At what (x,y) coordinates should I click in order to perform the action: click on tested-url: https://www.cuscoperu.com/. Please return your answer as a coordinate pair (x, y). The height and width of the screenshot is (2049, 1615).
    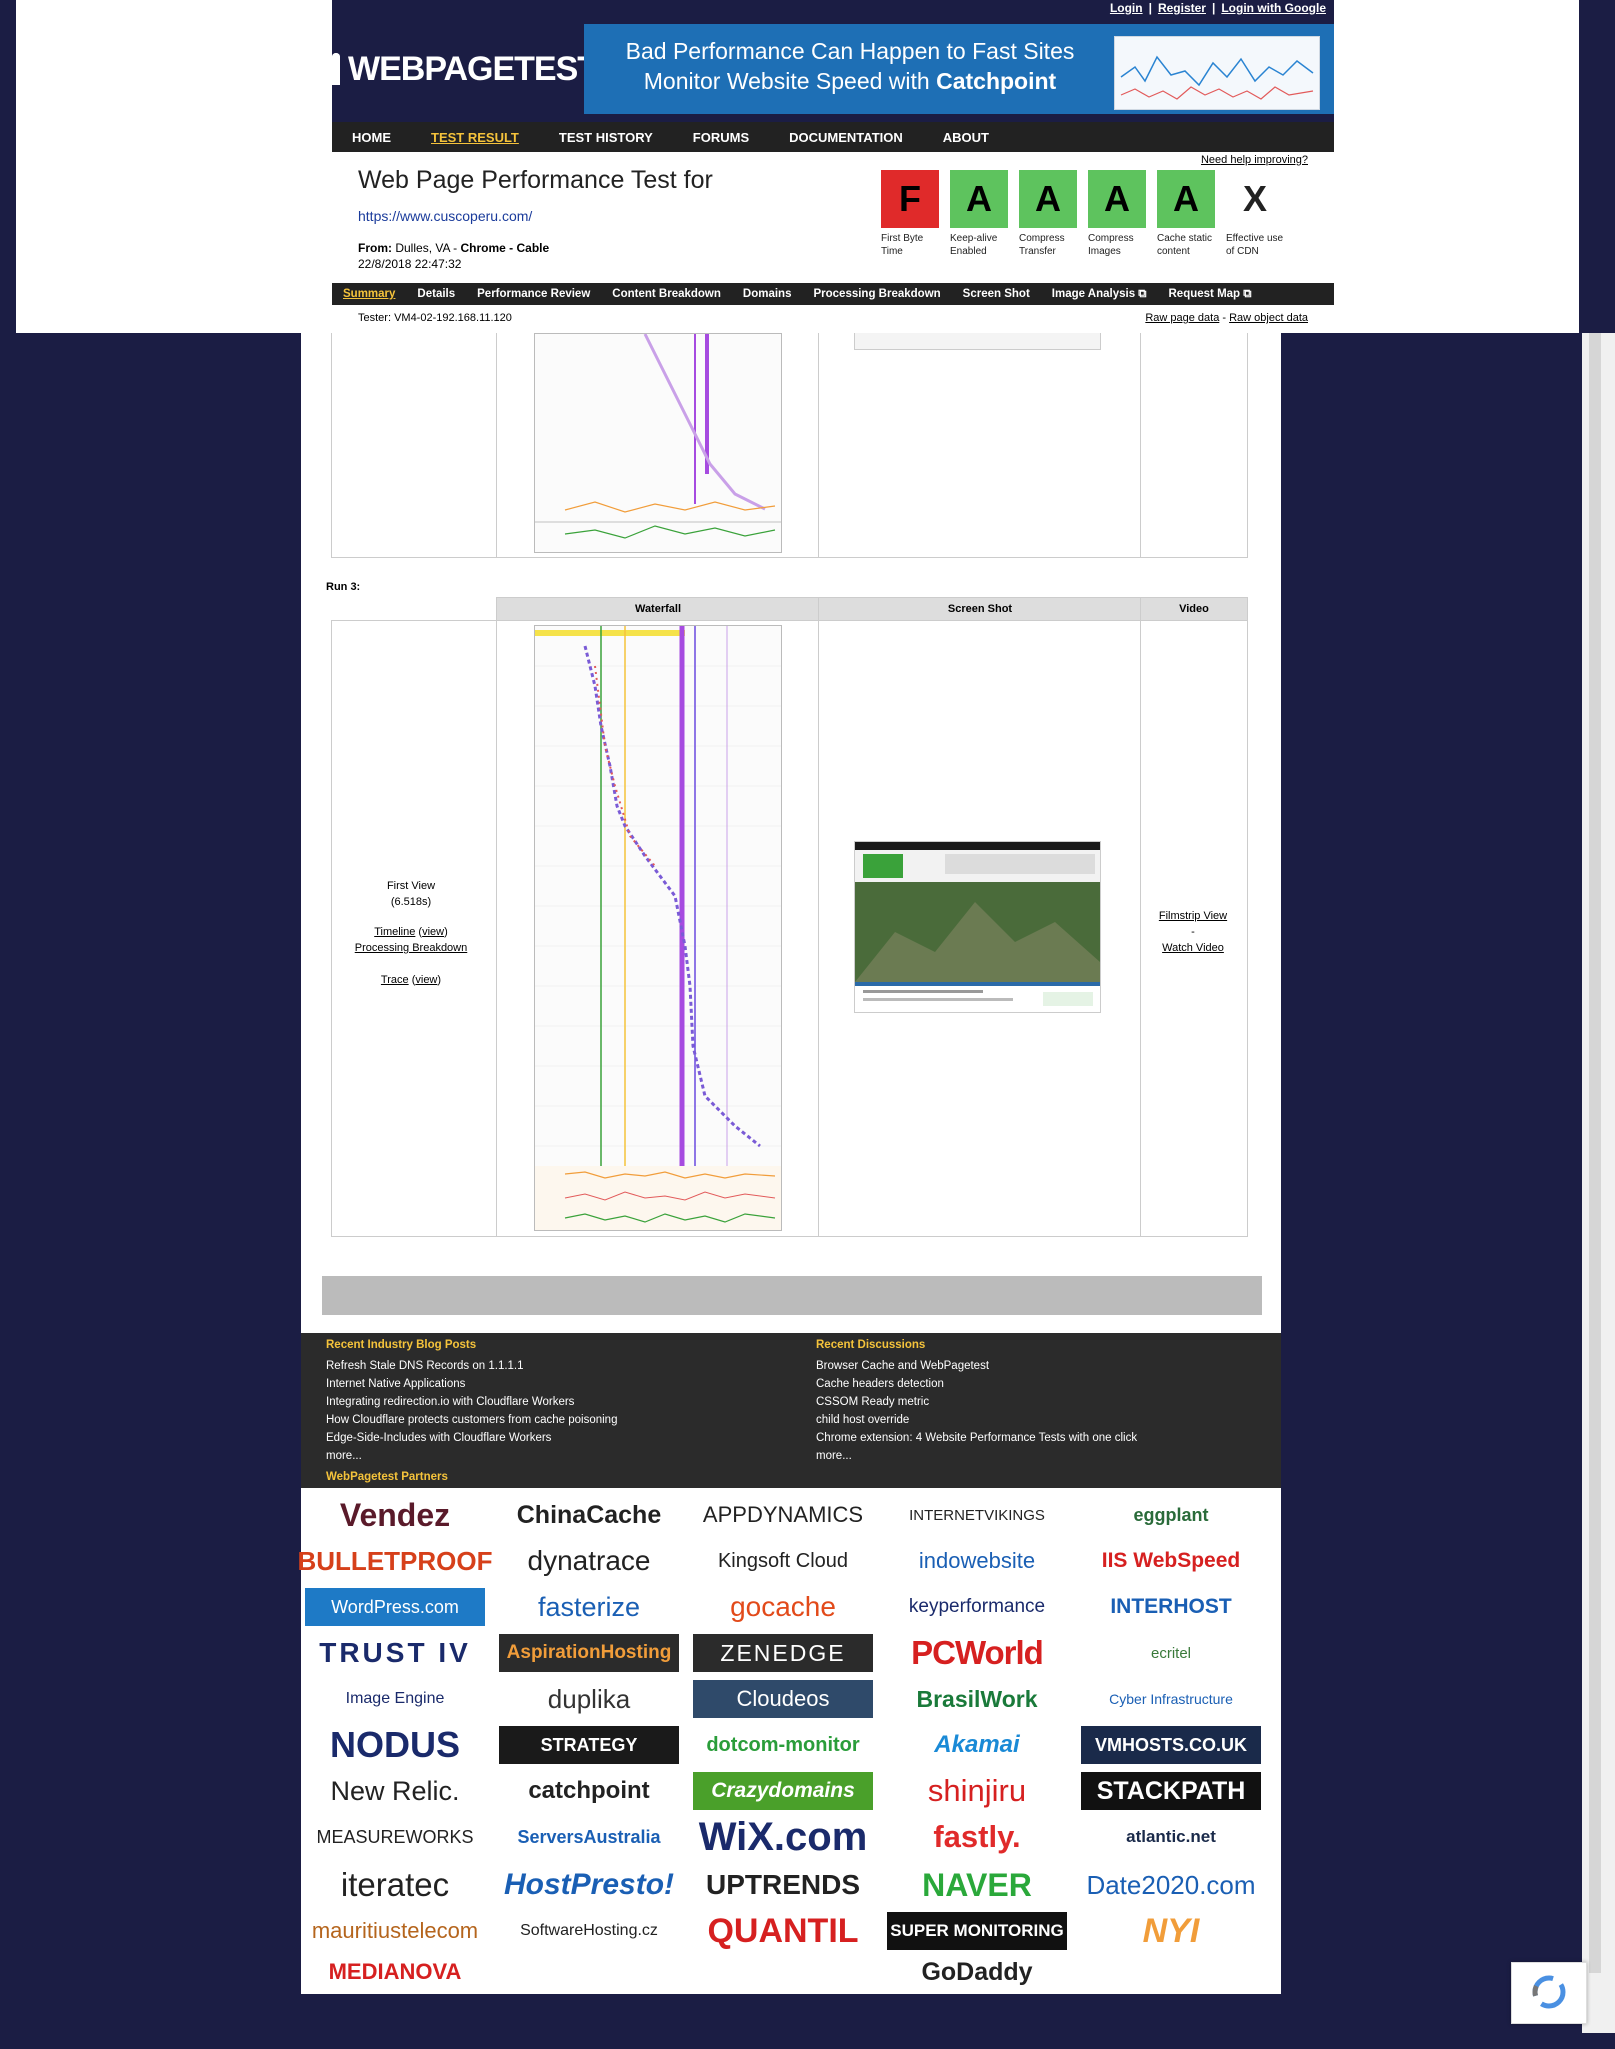
    Looking at the image, I should click on (445, 216).